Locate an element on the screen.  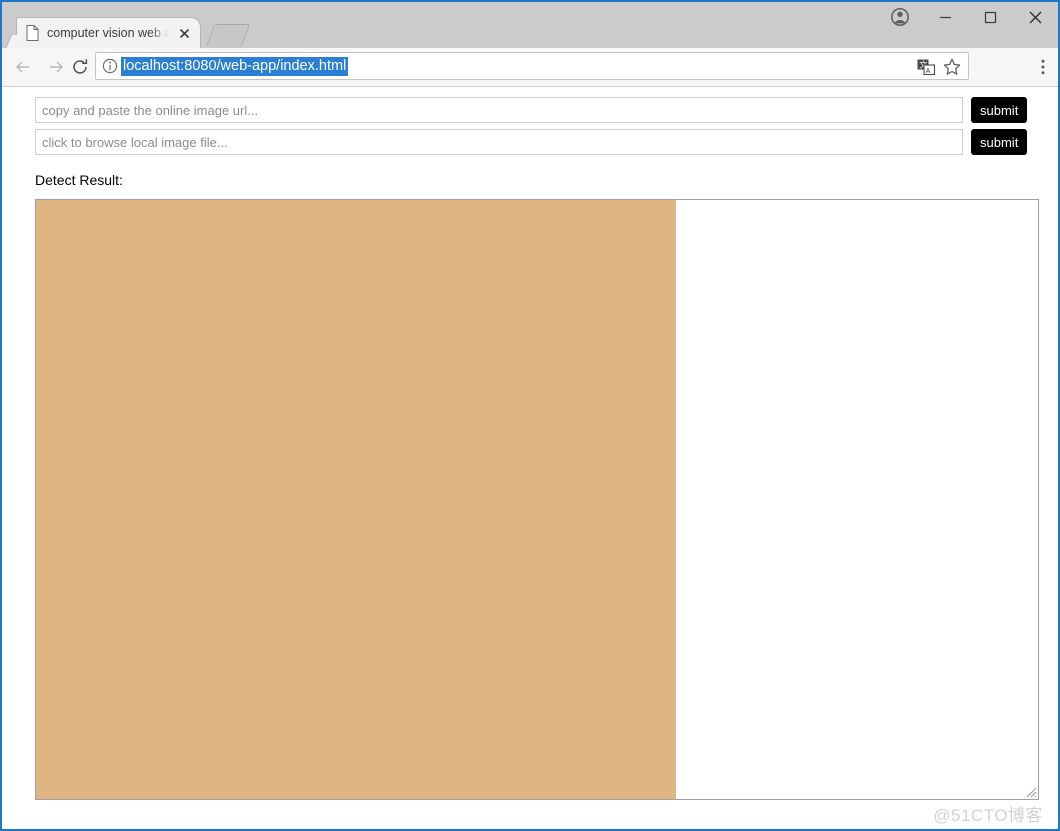
star-icon is located at coordinates (952, 67).